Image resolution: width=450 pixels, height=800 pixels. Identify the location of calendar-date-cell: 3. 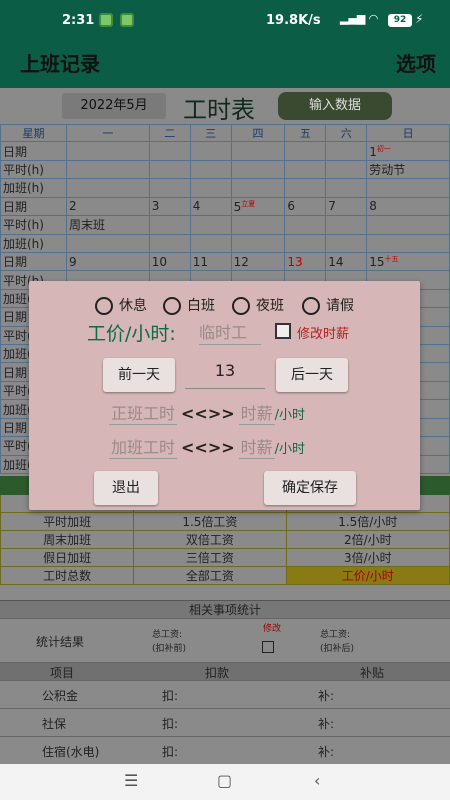
(169, 206).